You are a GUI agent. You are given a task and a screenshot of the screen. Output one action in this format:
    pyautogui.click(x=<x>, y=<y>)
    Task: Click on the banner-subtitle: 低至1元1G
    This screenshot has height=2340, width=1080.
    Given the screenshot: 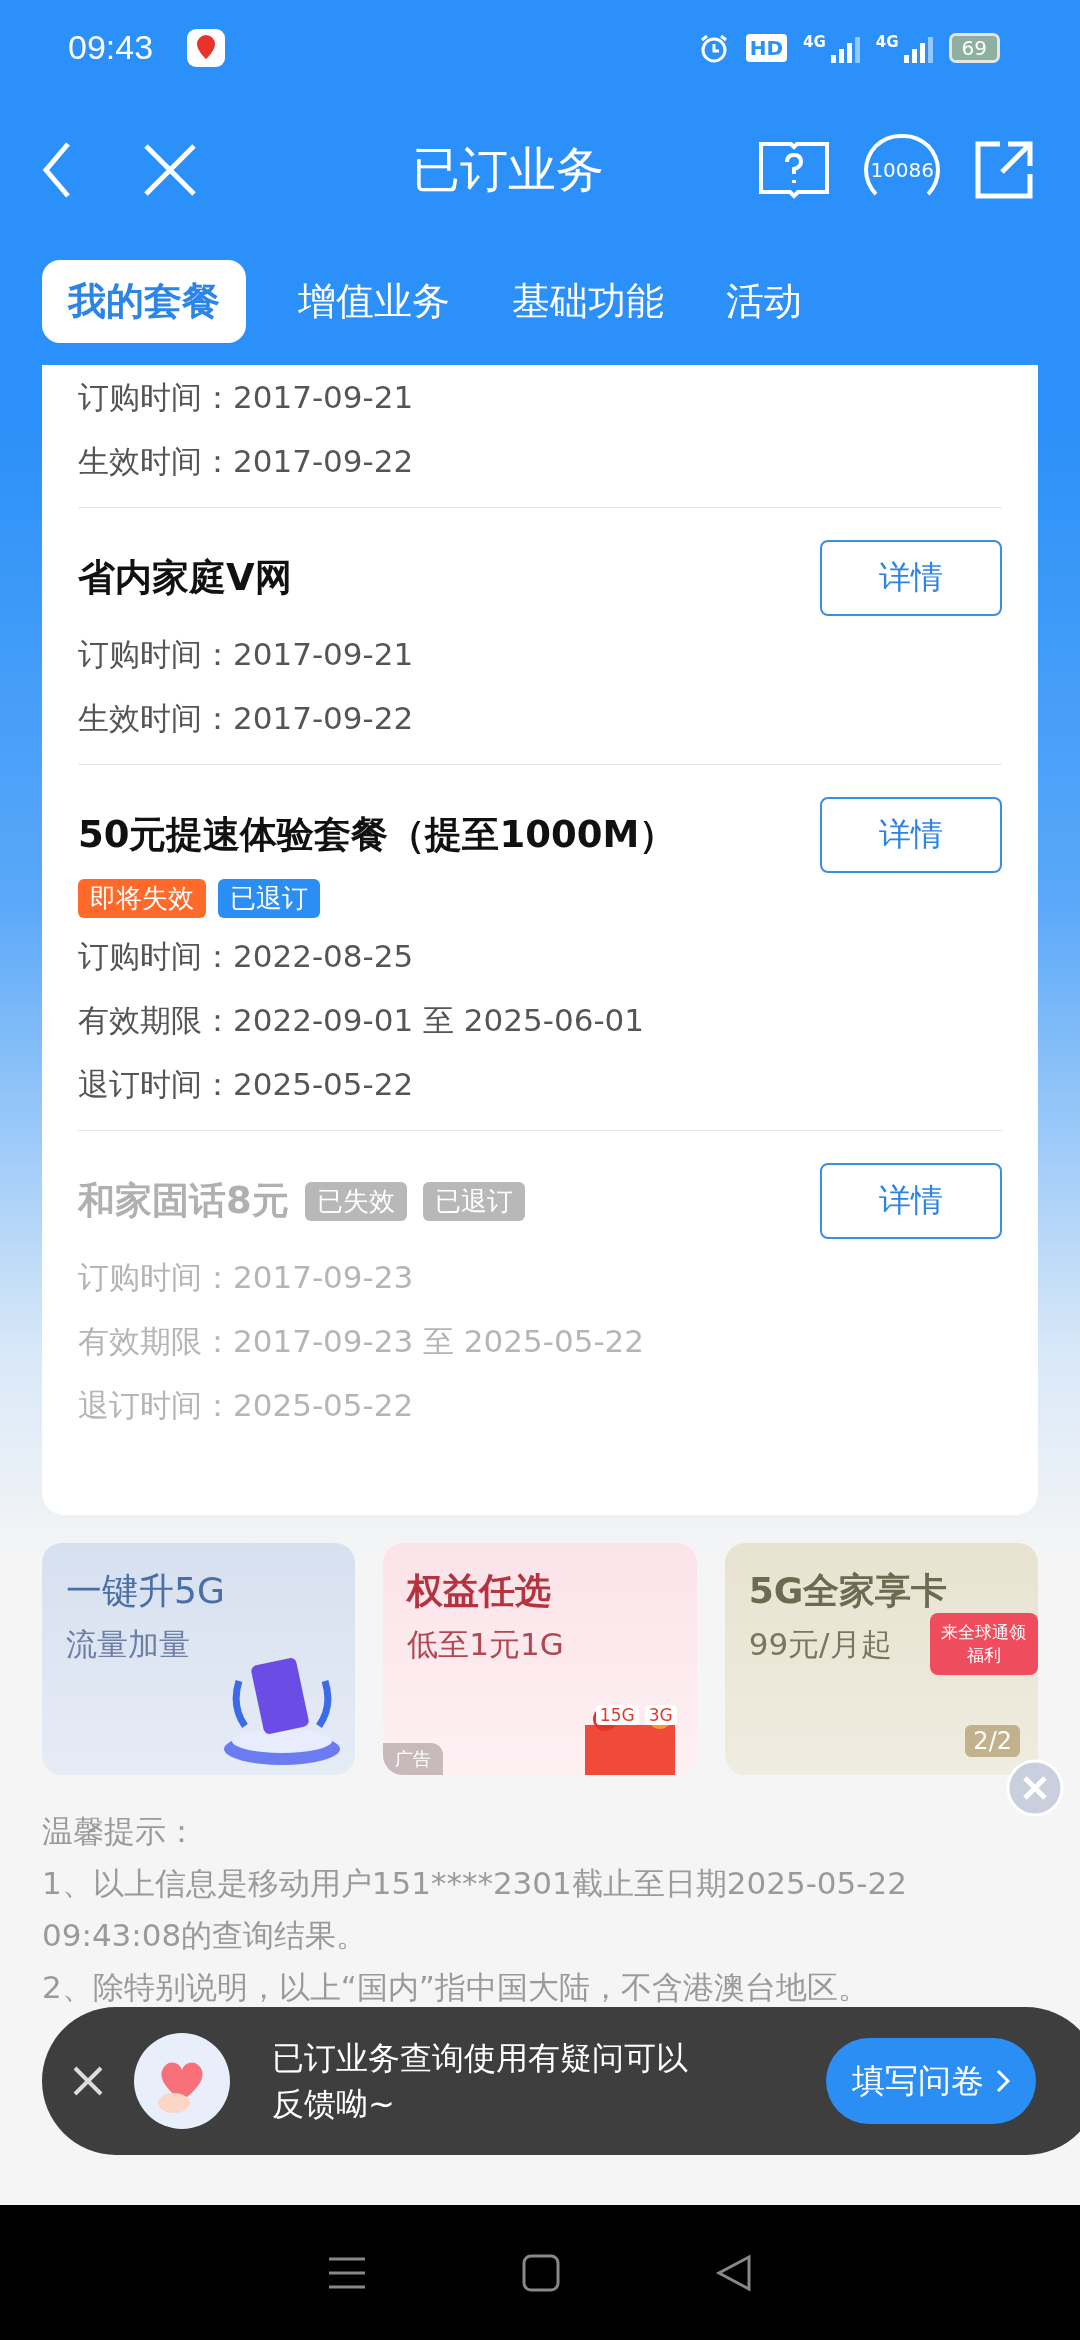 What is the action you would take?
    pyautogui.click(x=485, y=1644)
    